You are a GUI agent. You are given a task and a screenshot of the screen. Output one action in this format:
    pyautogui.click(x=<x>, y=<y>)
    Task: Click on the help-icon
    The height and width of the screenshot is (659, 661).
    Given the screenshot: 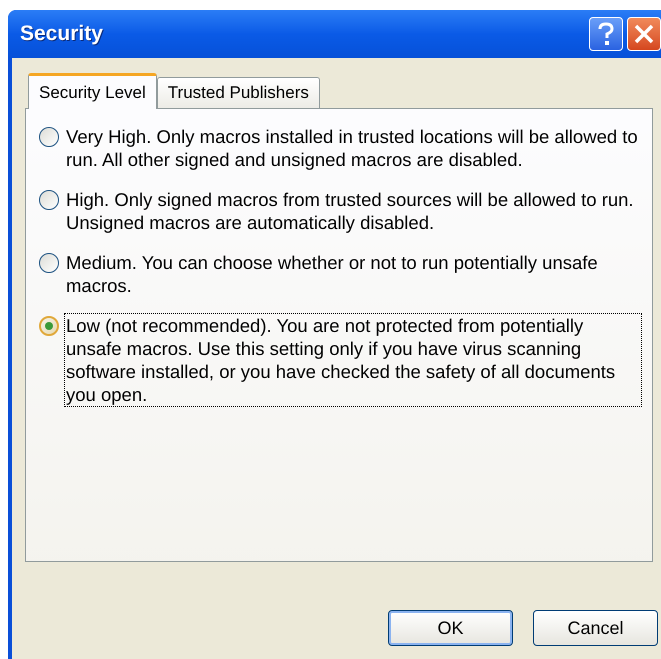 What is the action you would take?
    pyautogui.click(x=606, y=34)
    